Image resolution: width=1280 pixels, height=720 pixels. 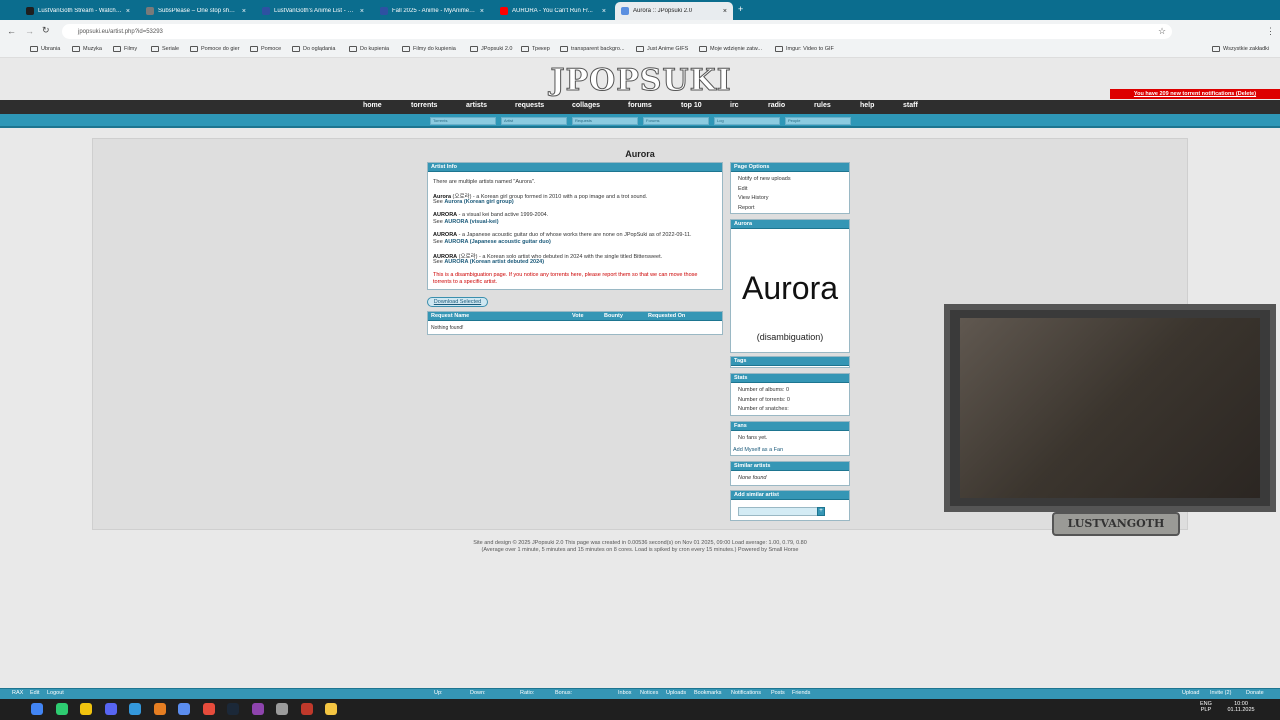 What do you see at coordinates (1241, 707) in the screenshot?
I see `clock: 10:00 01.11.2025` at bounding box center [1241, 707].